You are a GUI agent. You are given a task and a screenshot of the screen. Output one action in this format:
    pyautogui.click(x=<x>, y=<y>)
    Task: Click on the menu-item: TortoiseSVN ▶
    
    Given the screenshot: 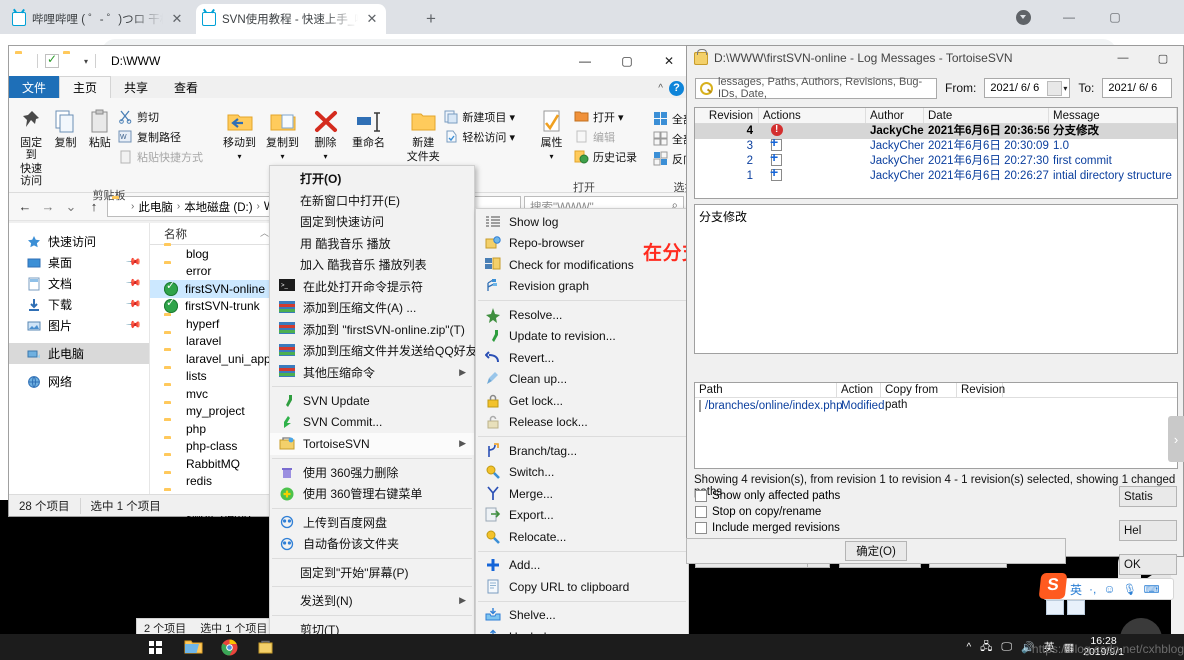 What is the action you would take?
    pyautogui.click(x=372, y=444)
    